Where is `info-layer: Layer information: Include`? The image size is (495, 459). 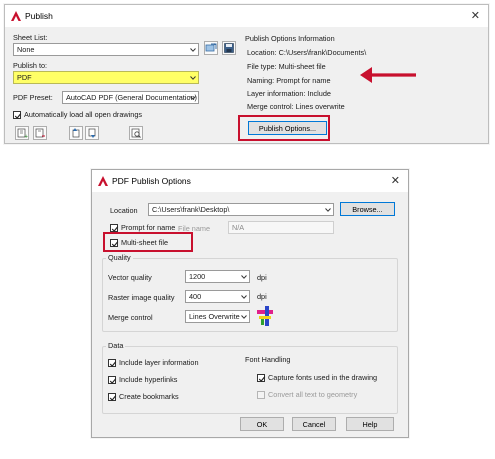 info-layer: Layer information: Include is located at coordinates (289, 93).